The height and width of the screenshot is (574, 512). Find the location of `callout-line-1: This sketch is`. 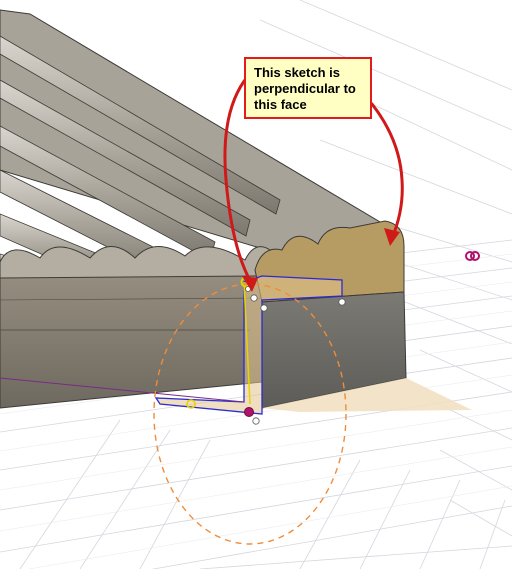

callout-line-1: This sketch is is located at coordinates (297, 72).